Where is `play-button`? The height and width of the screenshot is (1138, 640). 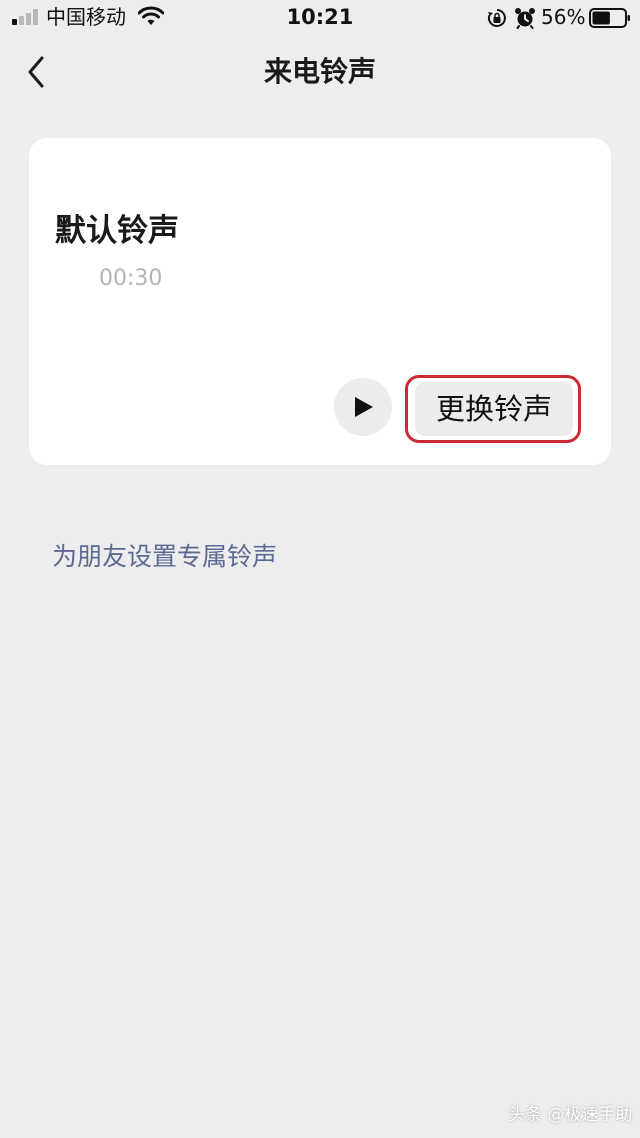
play-button is located at coordinates (363, 407).